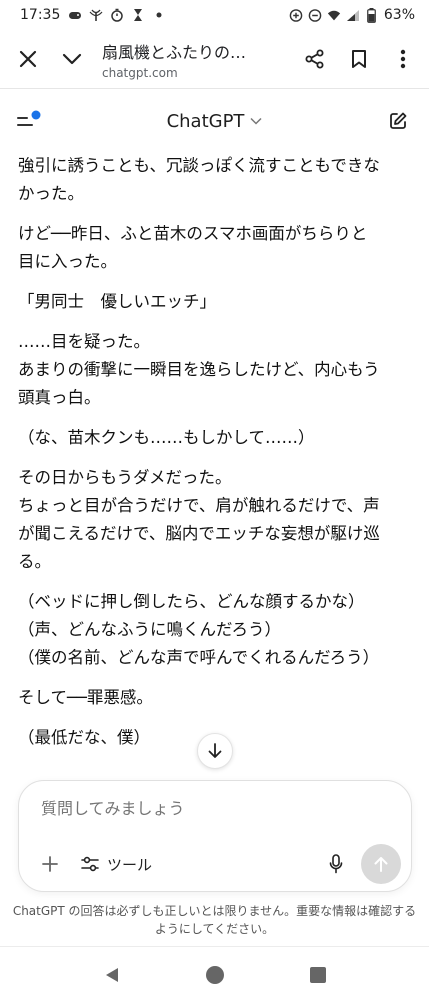 Image resolution: width=429 pixels, height=1000 pixels. I want to click on app-header: ChatGPT, so click(214, 121).